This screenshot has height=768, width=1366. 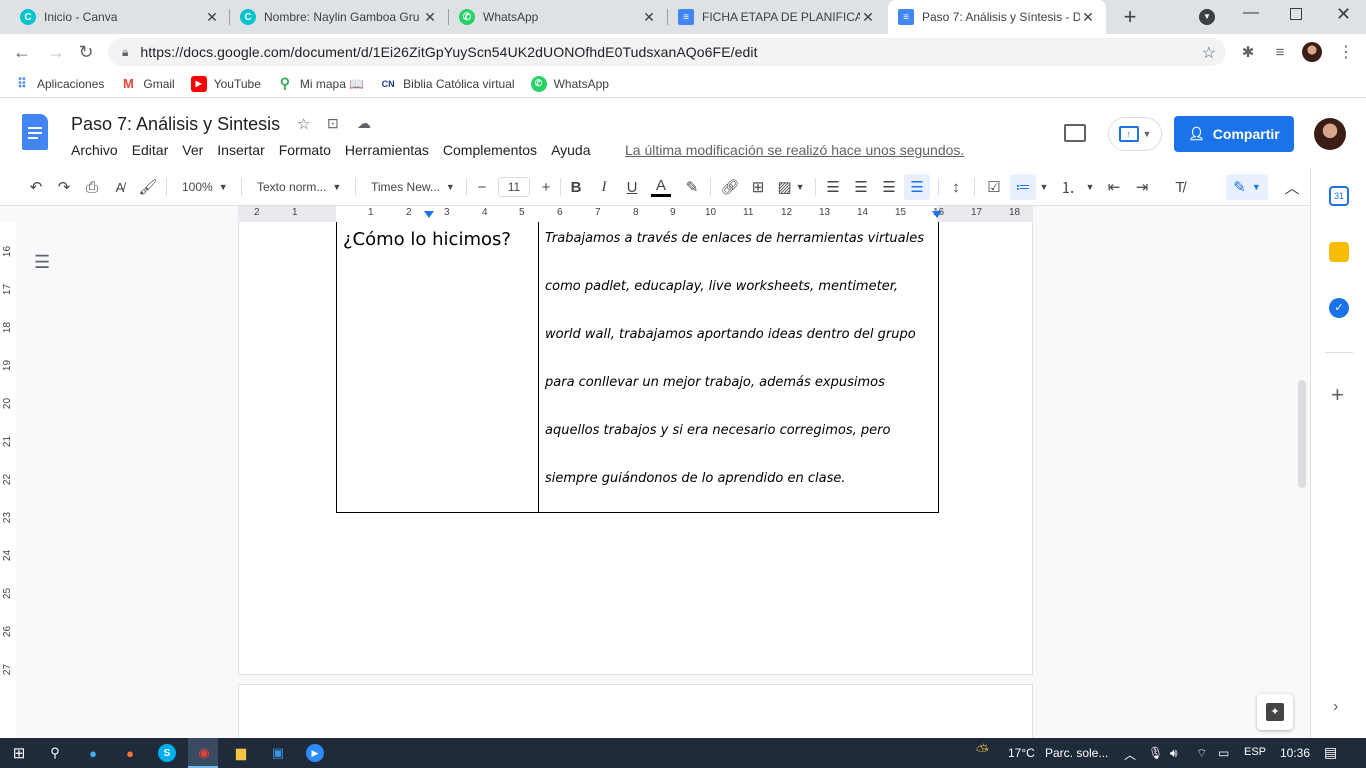 What do you see at coordinates (1339, 252) in the screenshot?
I see `keep-icon` at bounding box center [1339, 252].